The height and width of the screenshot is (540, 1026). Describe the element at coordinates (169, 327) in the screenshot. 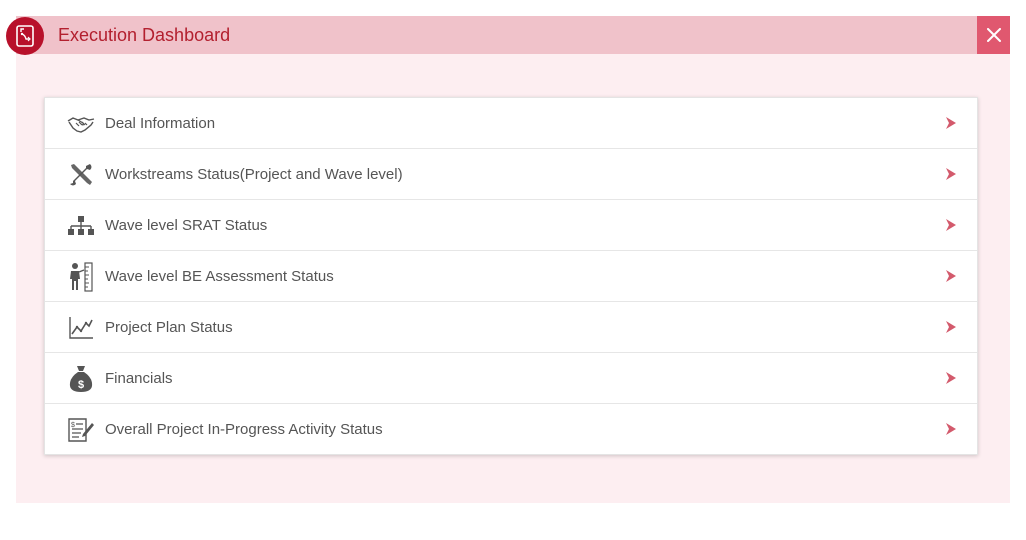

I see `menu-item-label: Project Plan Status` at that location.